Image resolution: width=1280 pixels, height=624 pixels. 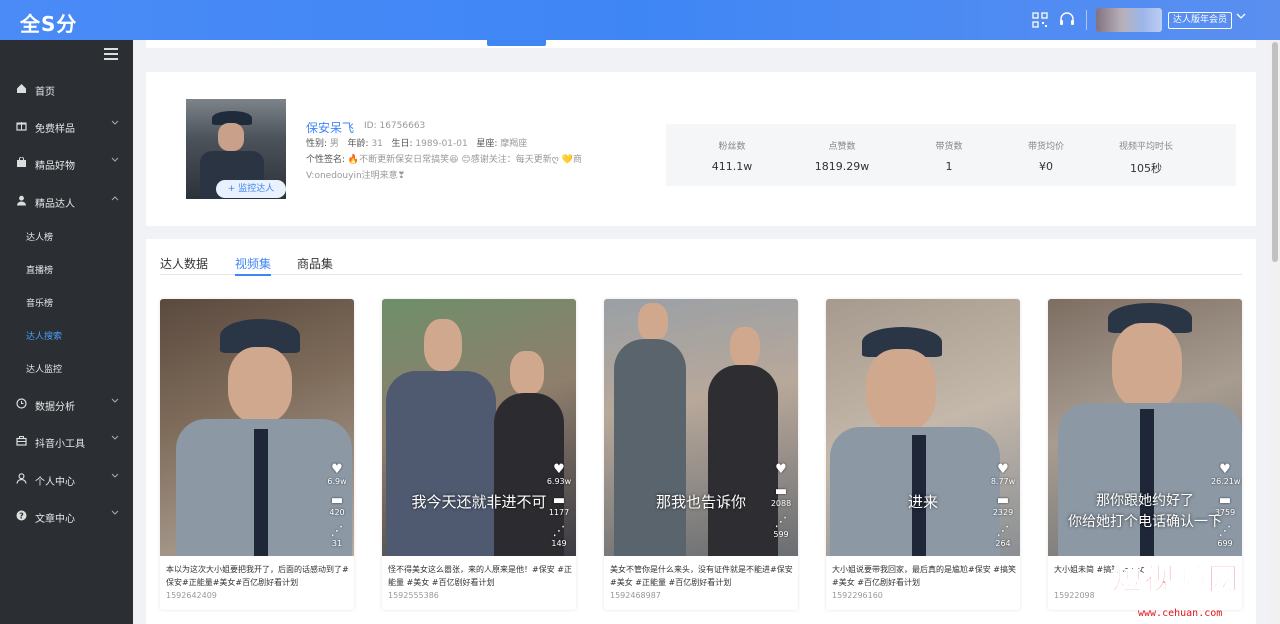 What do you see at coordinates (479, 427) in the screenshot?
I see `video-thumbnail: 我今天还就非进不可 ♥ 6.93w ▬ 1177 ⋰ 149` at bounding box center [479, 427].